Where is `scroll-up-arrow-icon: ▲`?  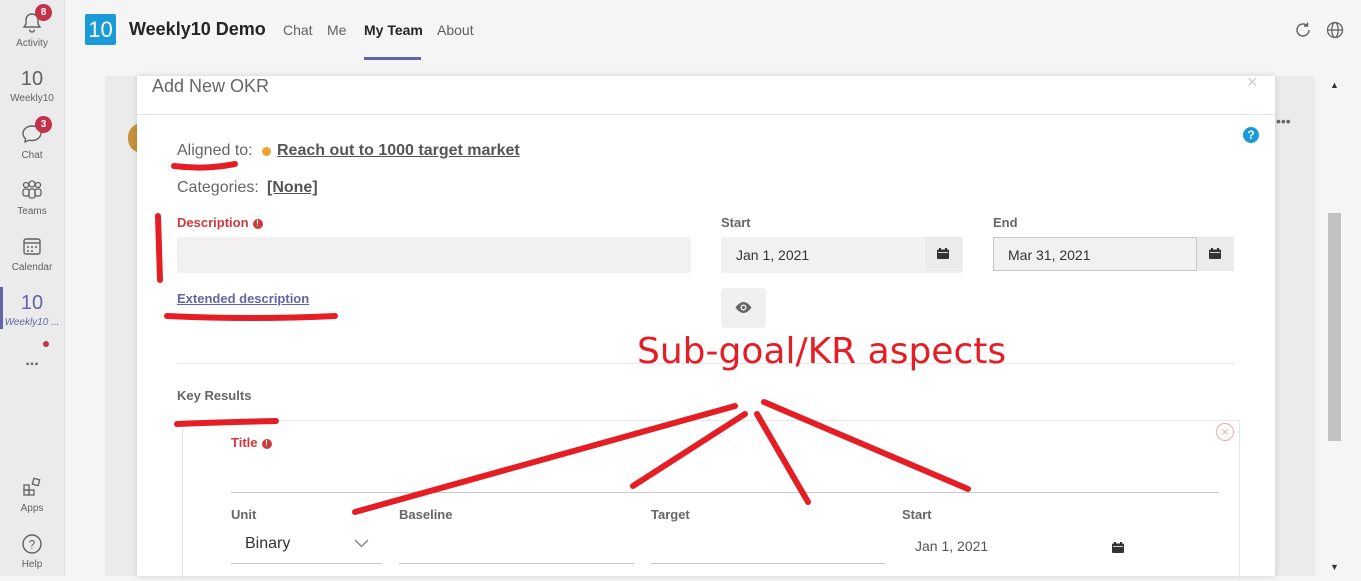 scroll-up-arrow-icon: ▲ is located at coordinates (1334, 85).